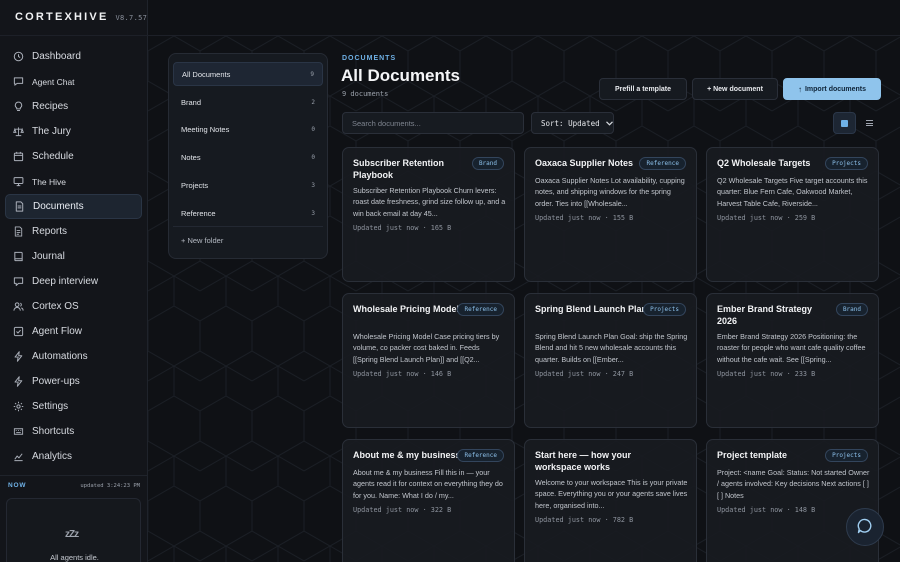  I want to click on sidebar-item-journal: Journal, so click(73, 256).